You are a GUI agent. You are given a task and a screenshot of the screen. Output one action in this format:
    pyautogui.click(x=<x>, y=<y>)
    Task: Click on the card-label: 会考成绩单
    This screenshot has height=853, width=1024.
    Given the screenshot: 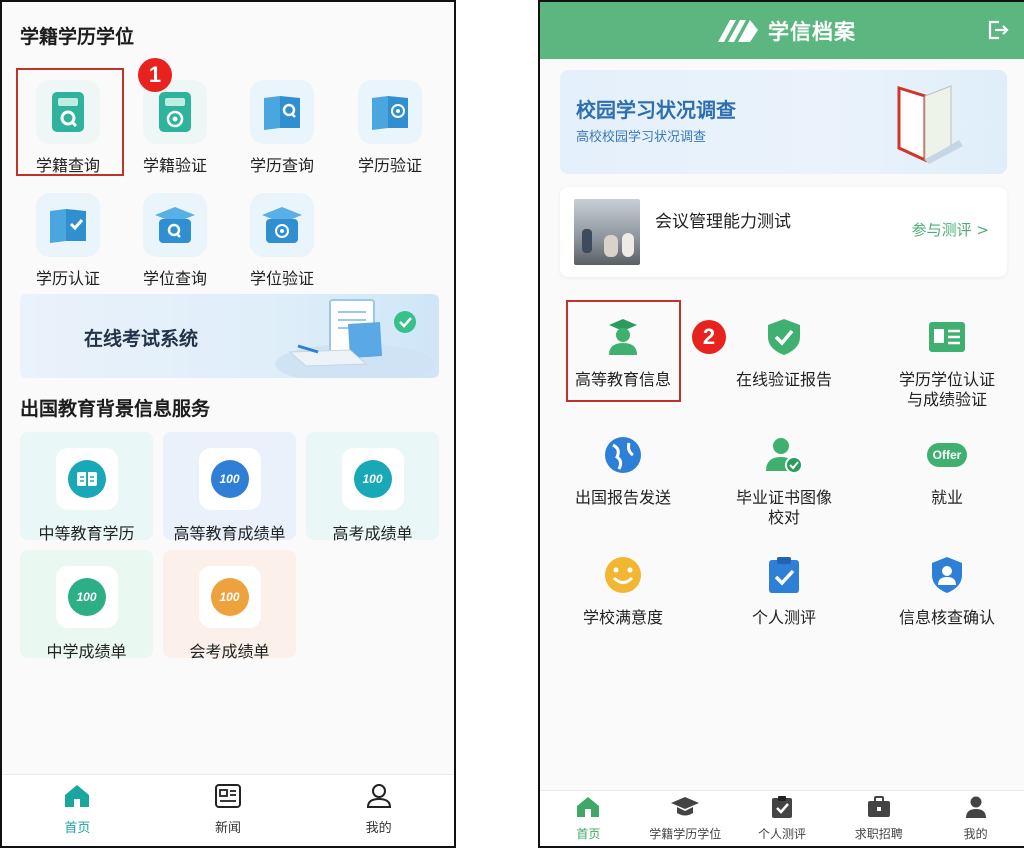 What is the action you would take?
    pyautogui.click(x=229, y=651)
    